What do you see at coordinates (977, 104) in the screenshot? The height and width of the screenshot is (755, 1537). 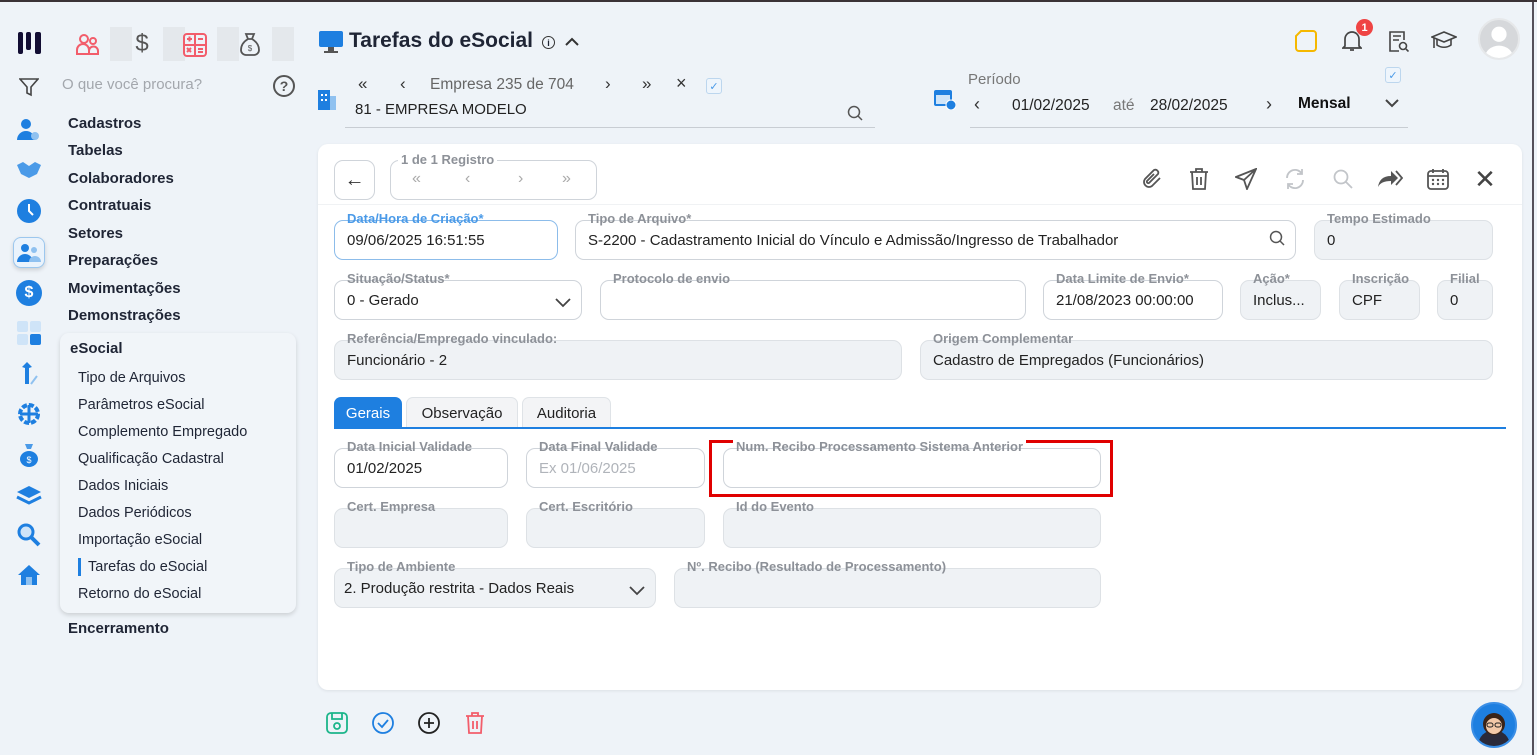 I see `prev-period-button: ‹` at bounding box center [977, 104].